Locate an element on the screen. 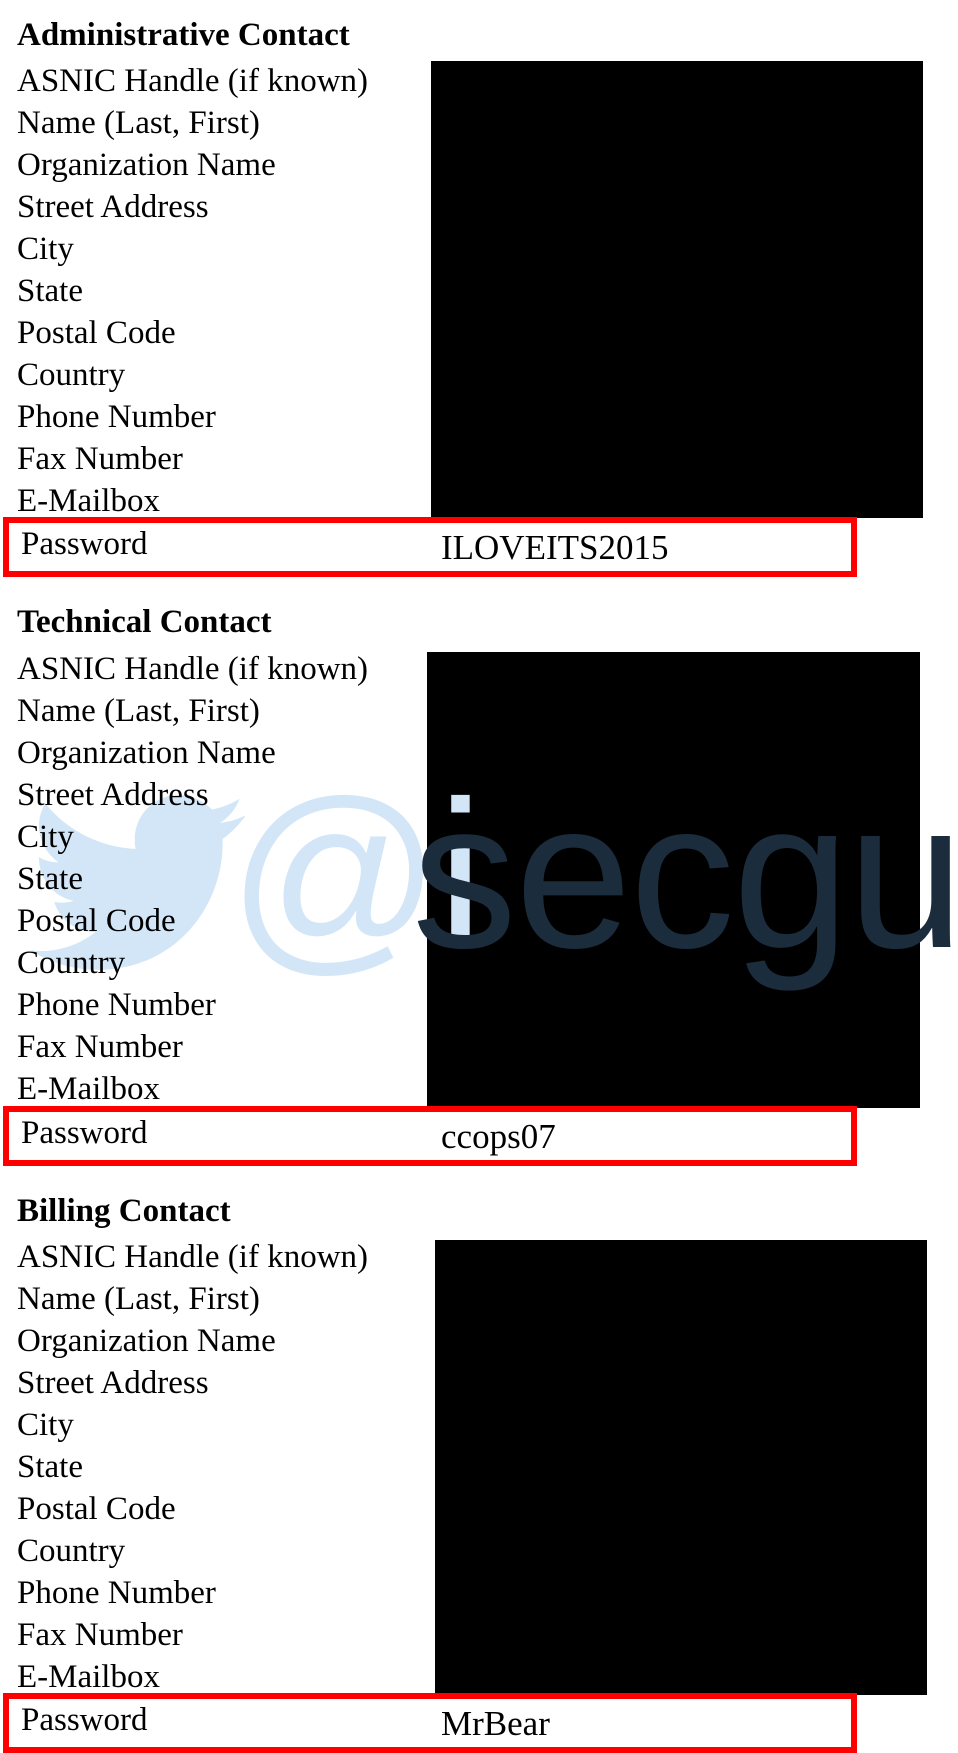 Image resolution: width=958 pixels, height=1753 pixels. password-highlight-box: Password MrBear is located at coordinates (430, 1723).